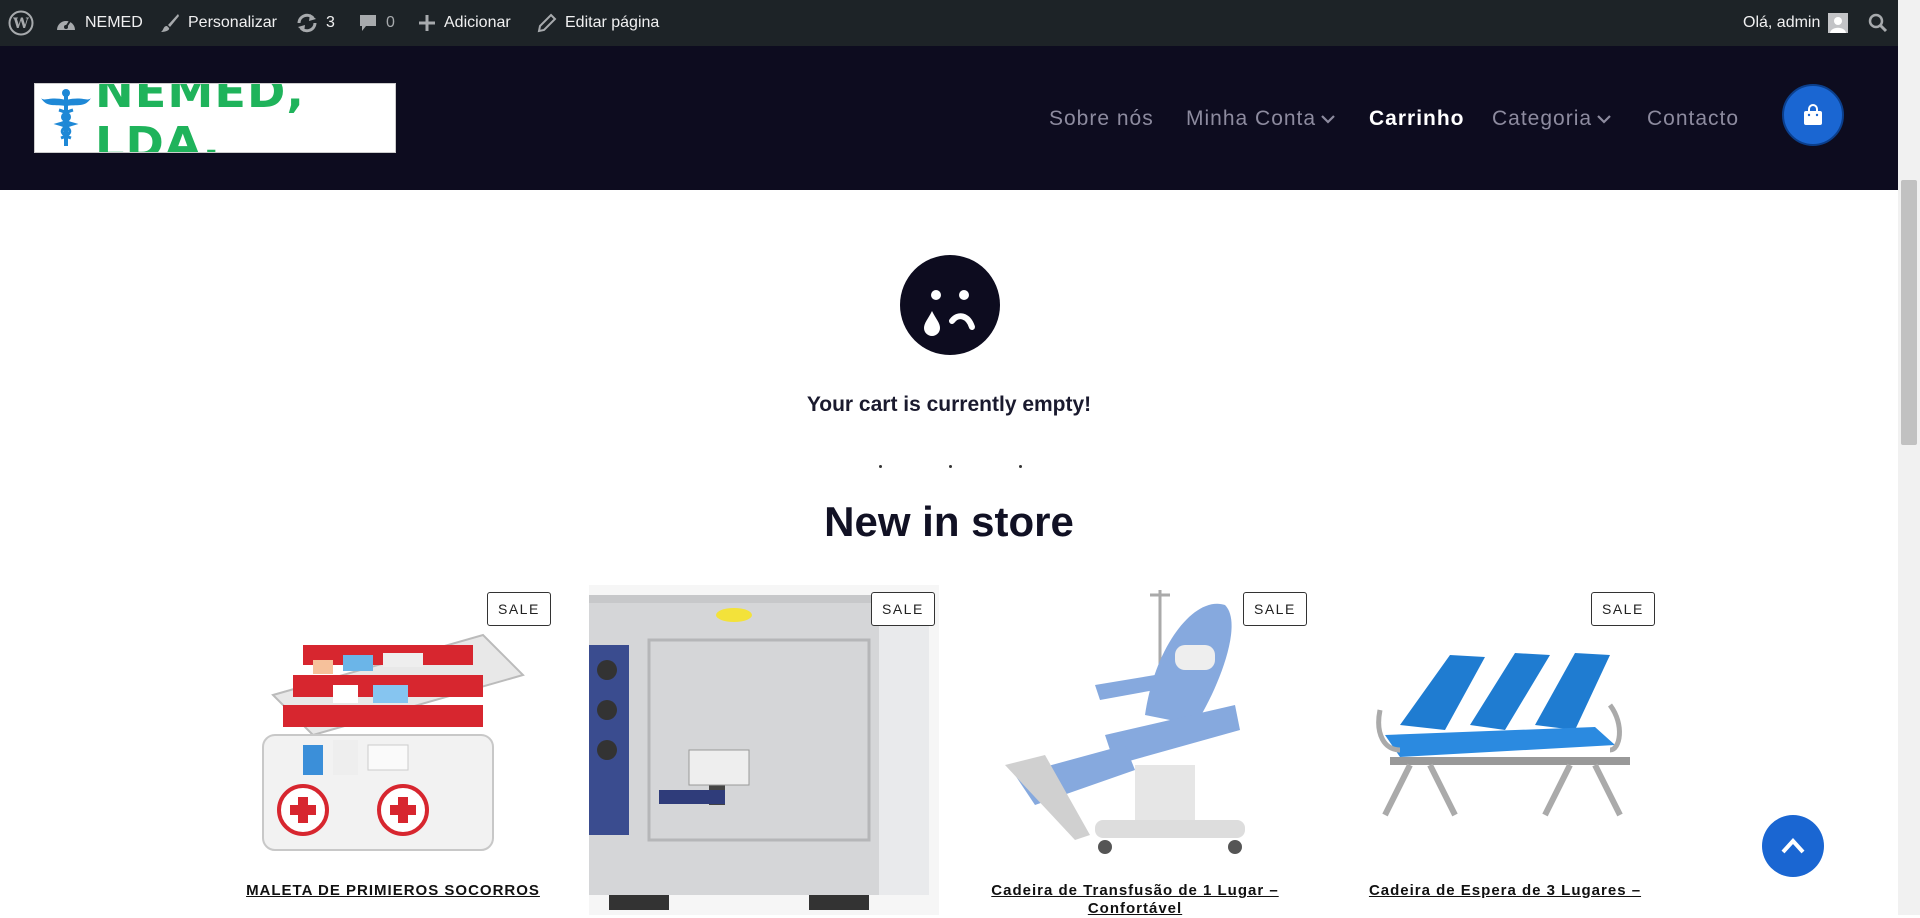 The image size is (1920, 918). What do you see at coordinates (477, 22) in the screenshot?
I see `admin-add-new-label: Adicionar` at bounding box center [477, 22].